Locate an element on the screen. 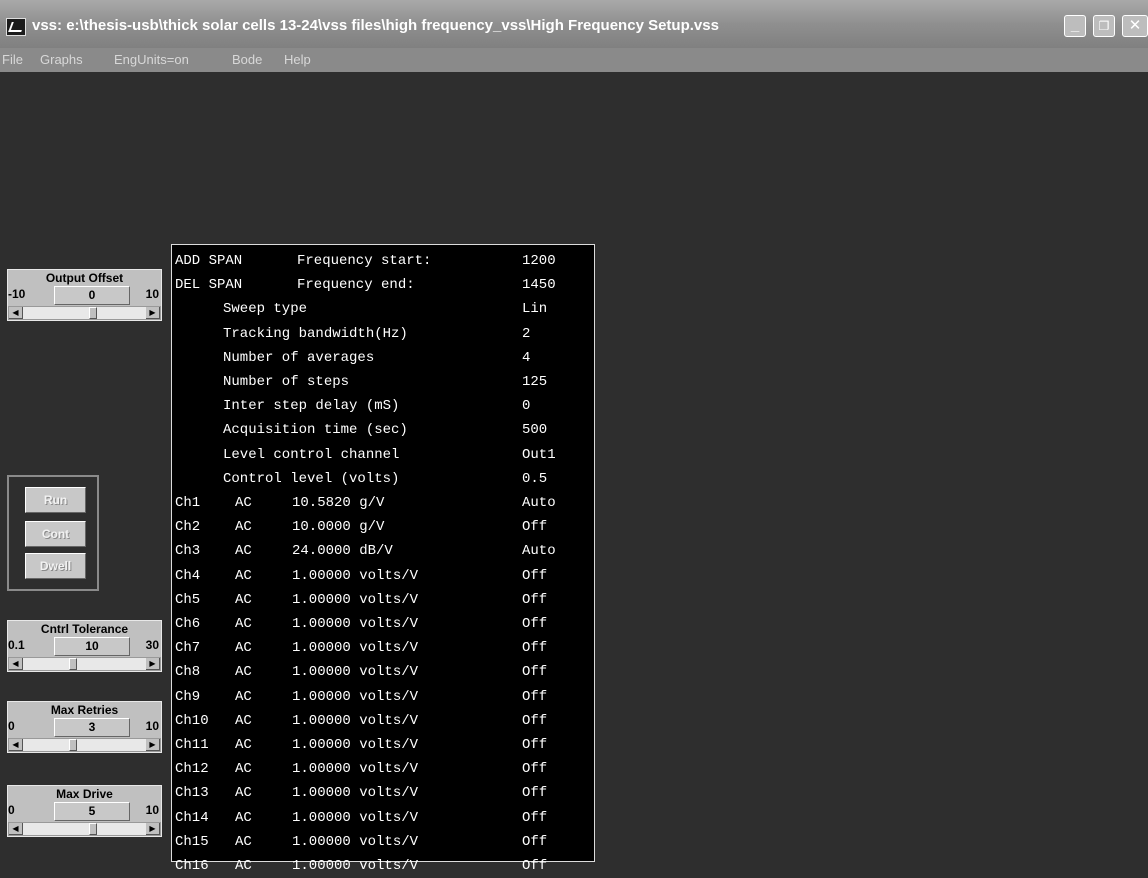  channel-sensitivity: 24.0000 dB/V is located at coordinates (342, 551).